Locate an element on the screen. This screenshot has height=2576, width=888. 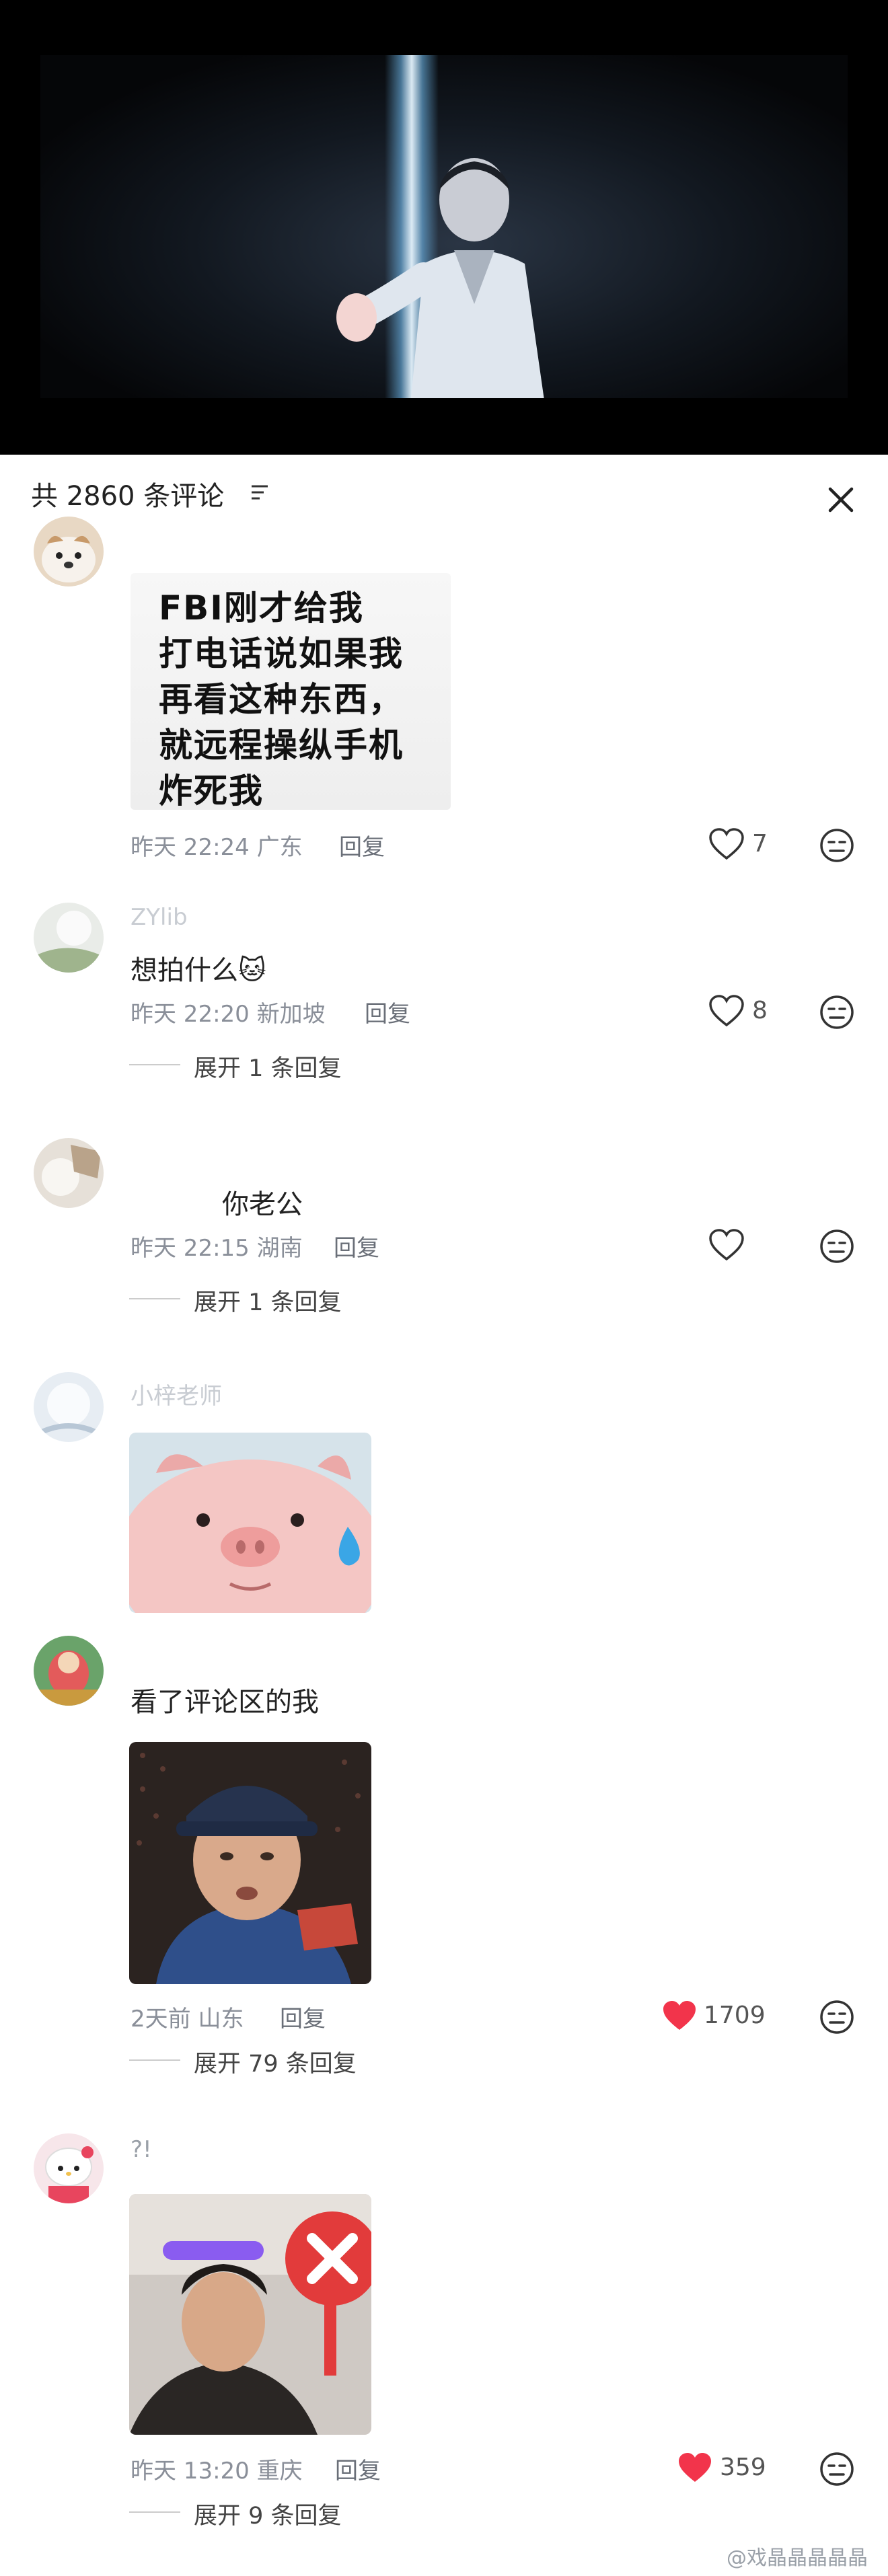
comment-image: FBI刚才给我 打电话说如果我 再看这种东西， 就远程操纵手机 炸死我 is located at coordinates (291, 691).